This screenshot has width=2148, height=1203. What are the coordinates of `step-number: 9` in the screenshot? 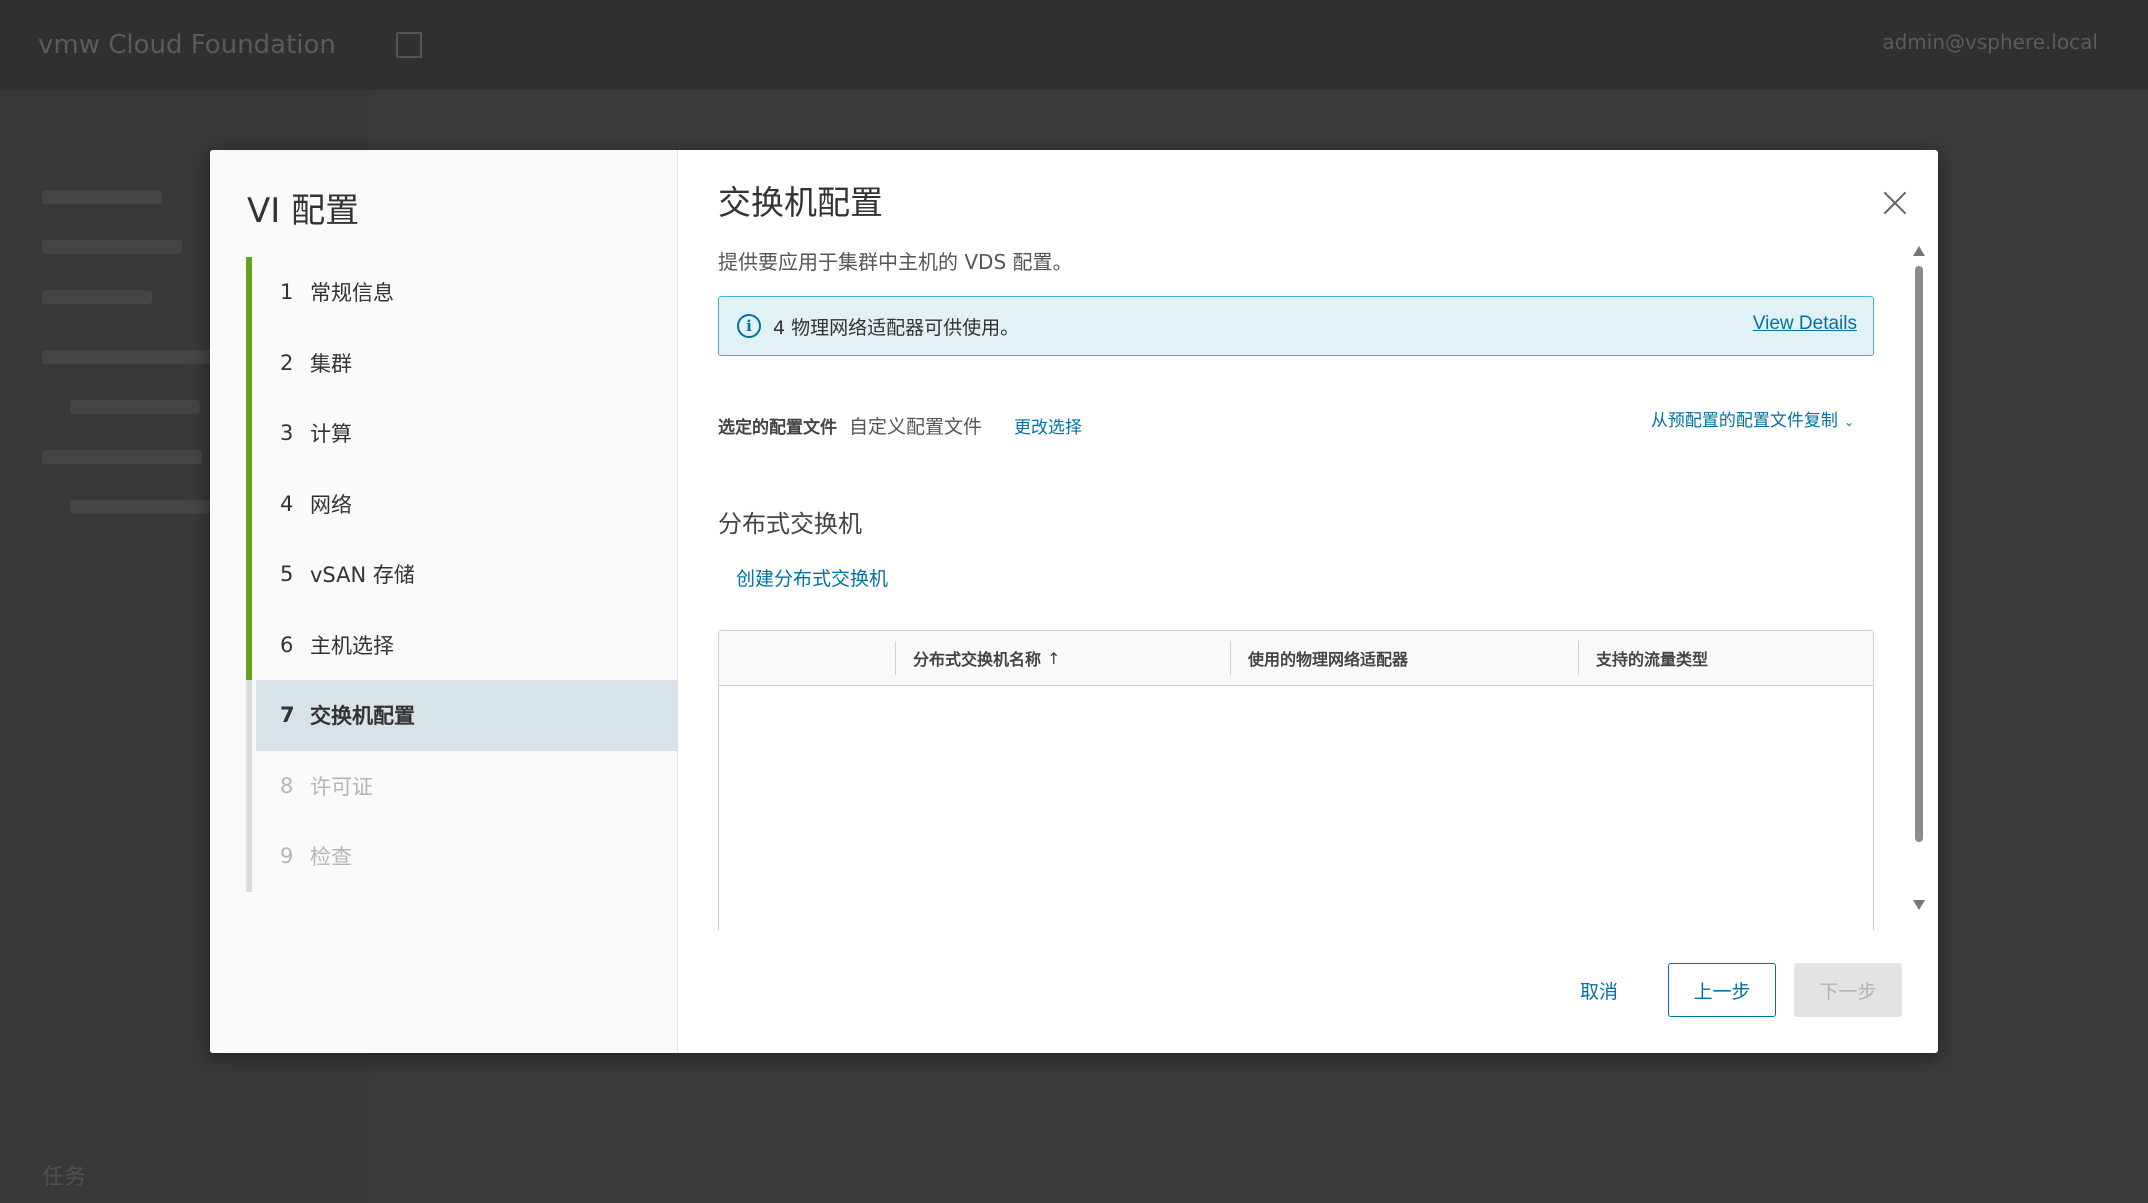 It's located at (287, 856).